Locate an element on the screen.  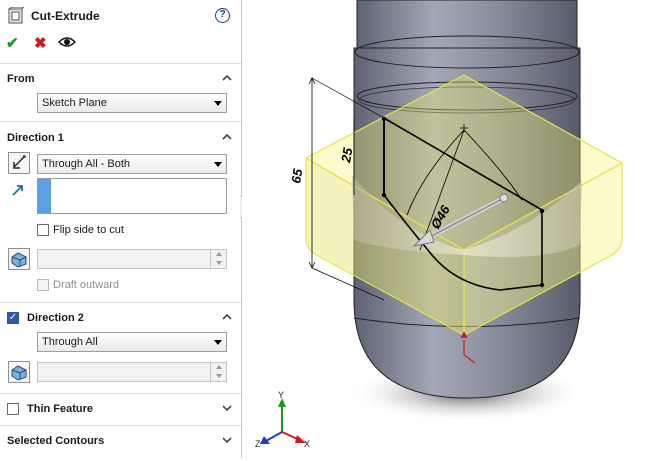
draft-angle-stepper is located at coordinates (218, 259).